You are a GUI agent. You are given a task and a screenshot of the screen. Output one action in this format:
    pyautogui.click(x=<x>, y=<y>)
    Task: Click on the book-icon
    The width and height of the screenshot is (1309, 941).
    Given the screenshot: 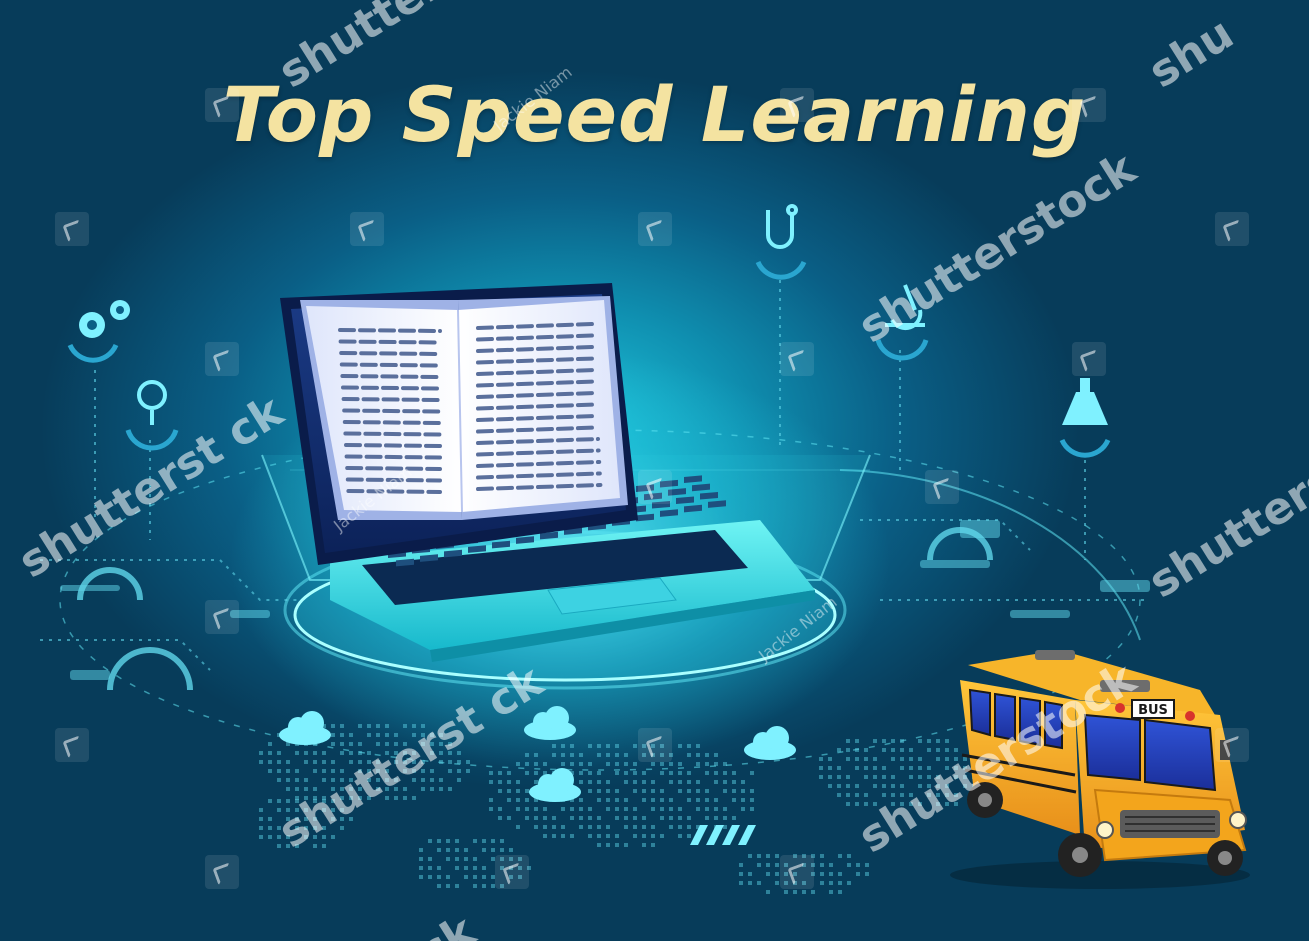 What is the action you would take?
    pyautogui.click(x=464, y=408)
    